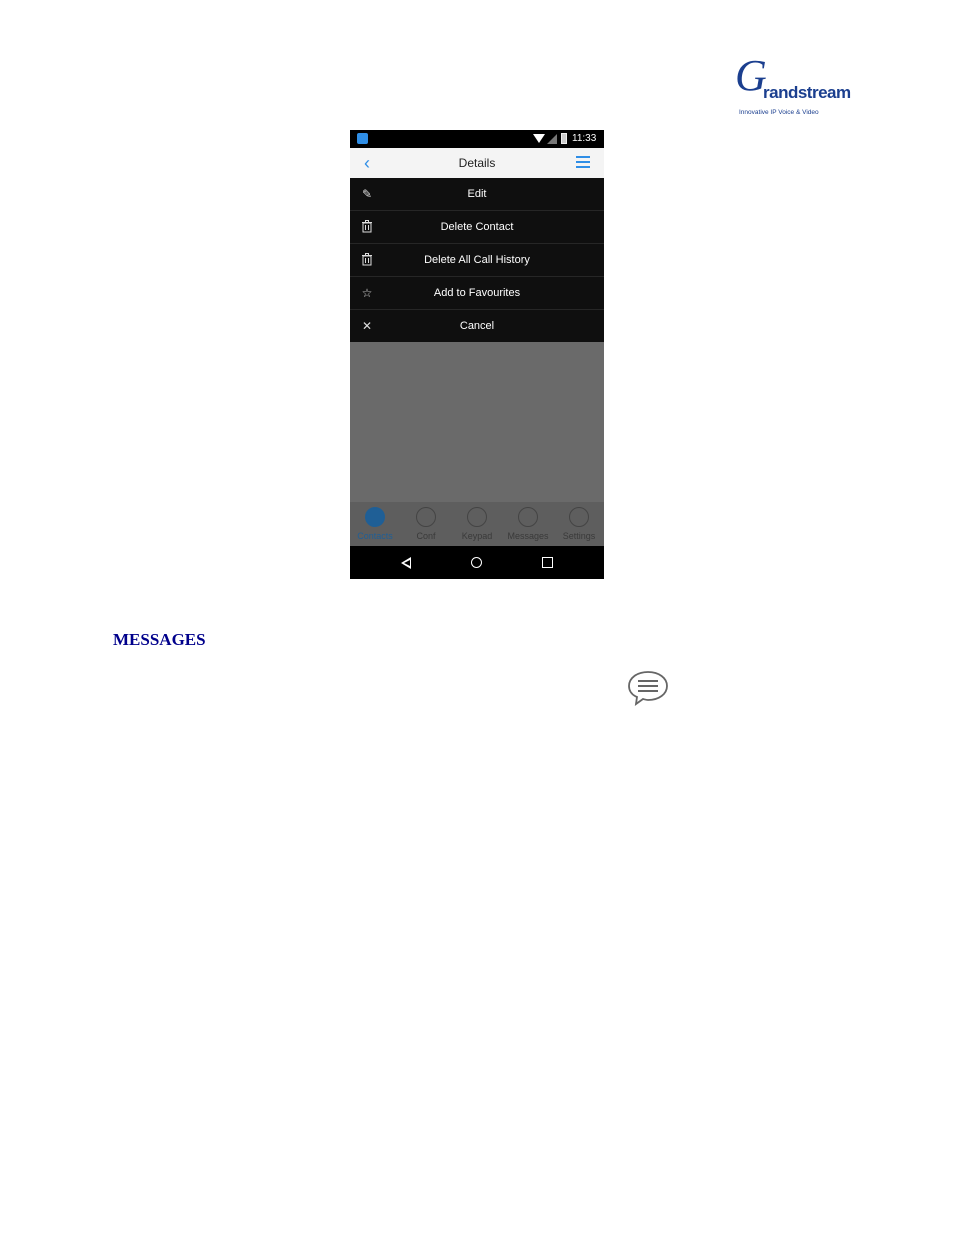 The width and height of the screenshot is (954, 1235). I want to click on nav-home-icon, so click(476, 562).